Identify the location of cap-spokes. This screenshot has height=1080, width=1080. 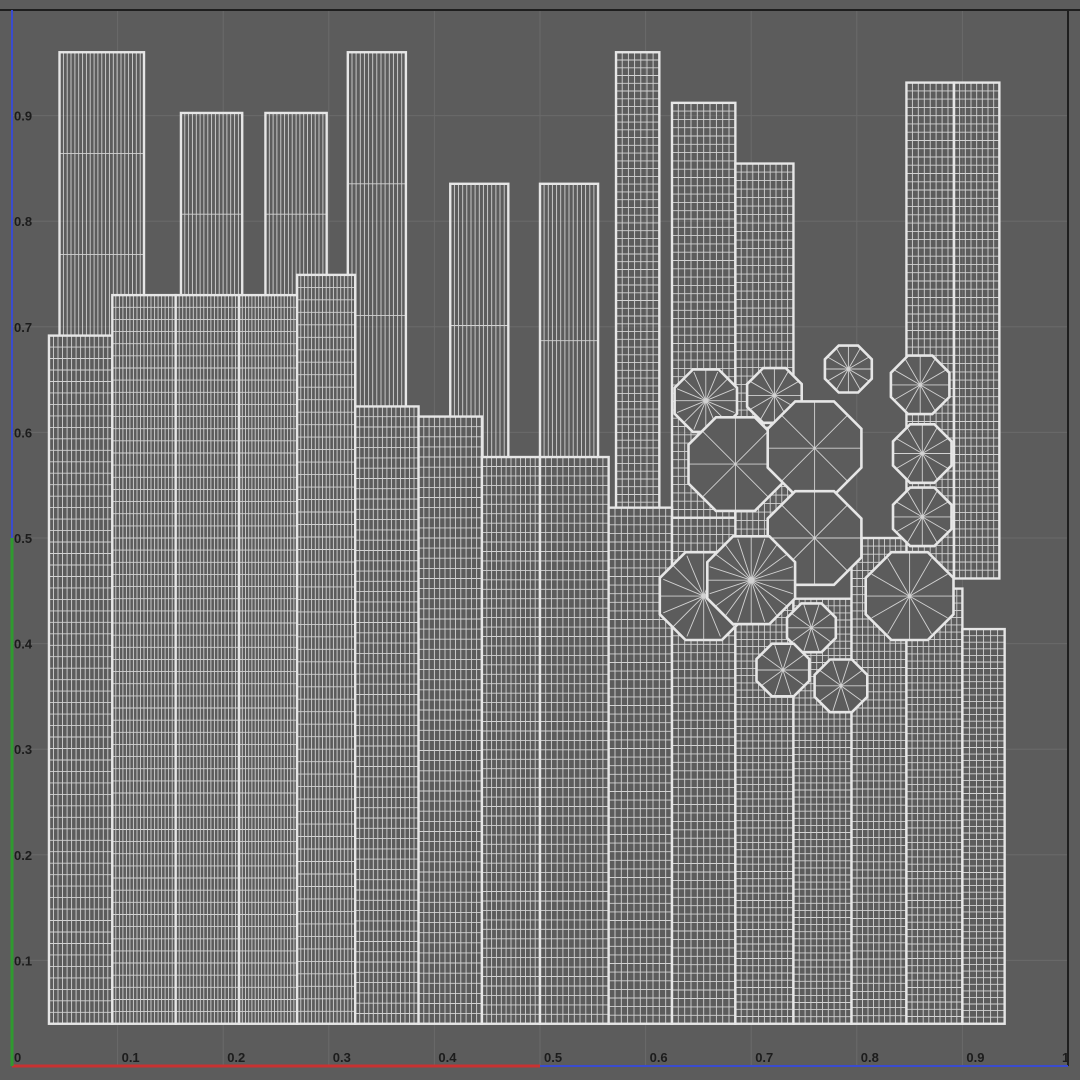
(814, 448).